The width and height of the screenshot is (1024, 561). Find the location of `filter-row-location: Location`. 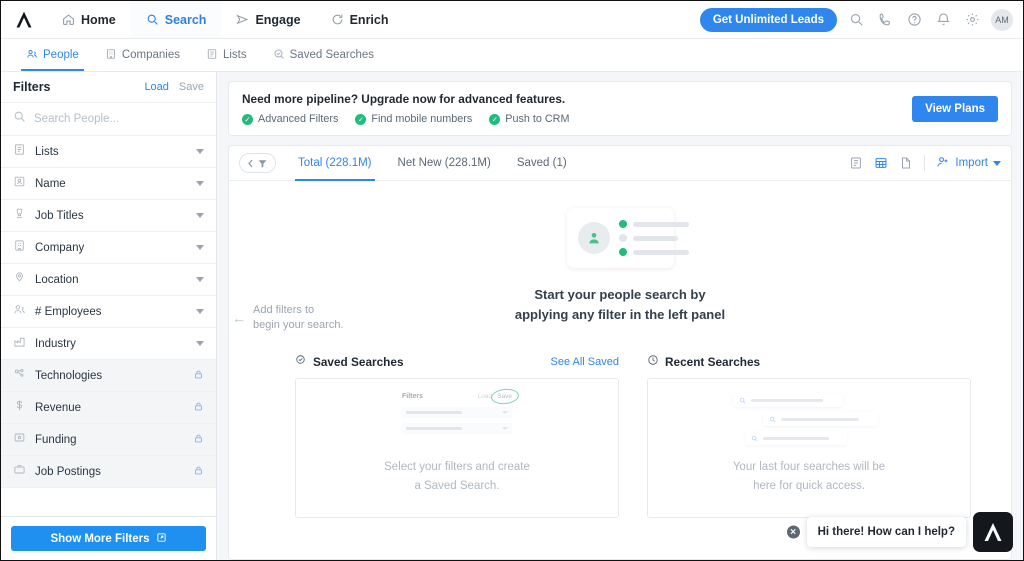

filter-row-location: Location is located at coordinates (108, 280).